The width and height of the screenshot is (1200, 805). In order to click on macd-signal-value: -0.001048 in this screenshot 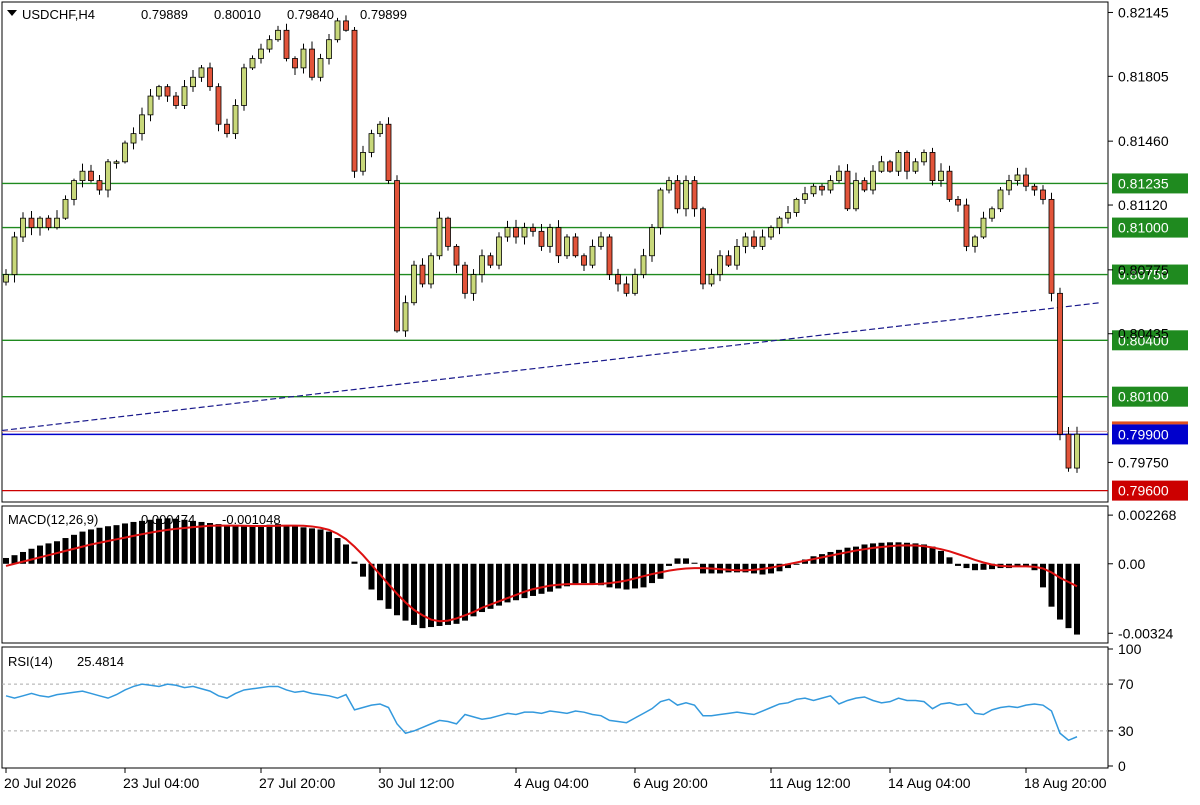, I will do `click(251, 519)`.